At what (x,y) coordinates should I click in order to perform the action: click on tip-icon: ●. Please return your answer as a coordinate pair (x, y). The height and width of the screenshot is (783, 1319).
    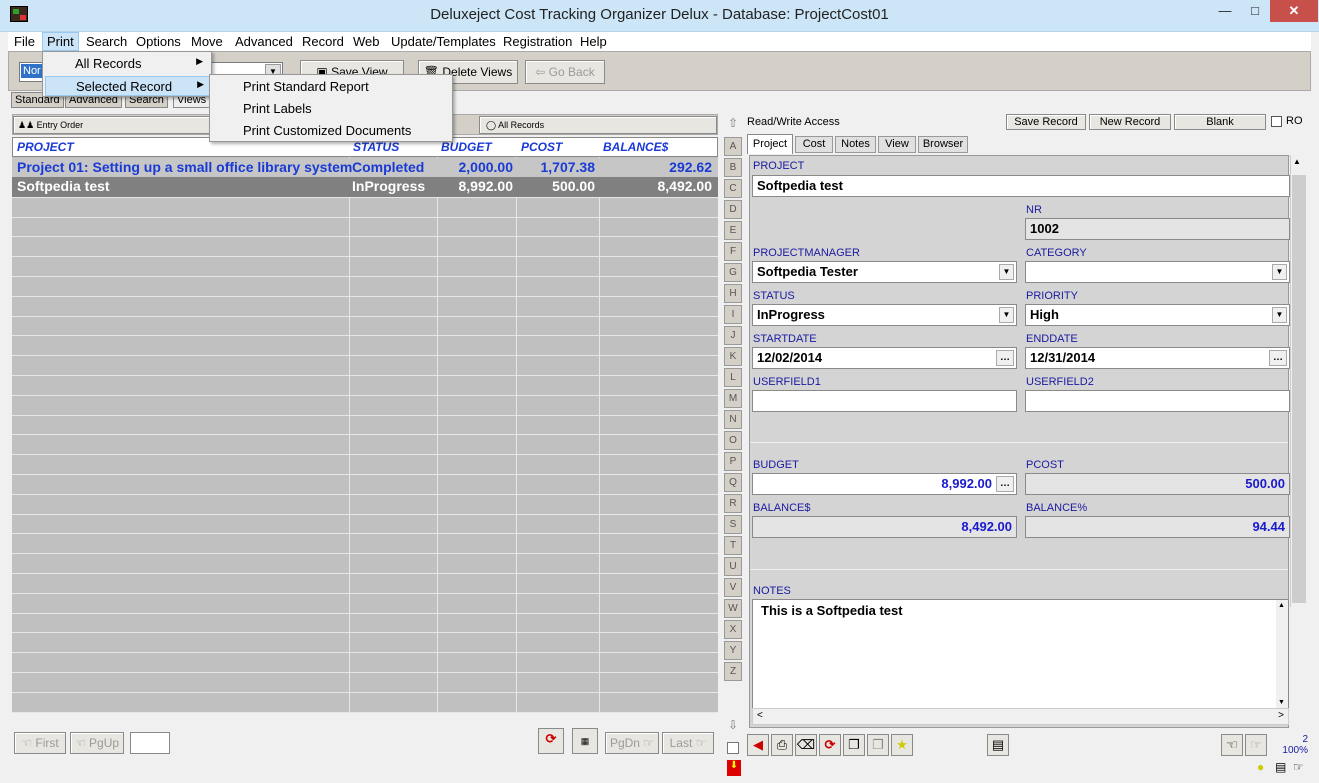
    Looking at the image, I should click on (1260, 767).